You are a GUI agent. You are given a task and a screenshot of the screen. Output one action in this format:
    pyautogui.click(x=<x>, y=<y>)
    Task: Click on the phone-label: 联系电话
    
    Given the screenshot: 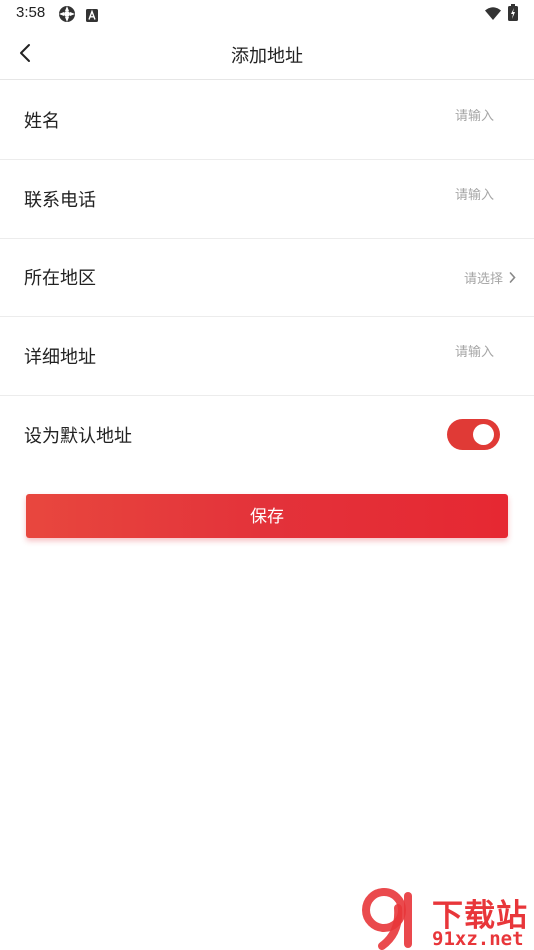 What is the action you would take?
    pyautogui.click(x=60, y=200)
    